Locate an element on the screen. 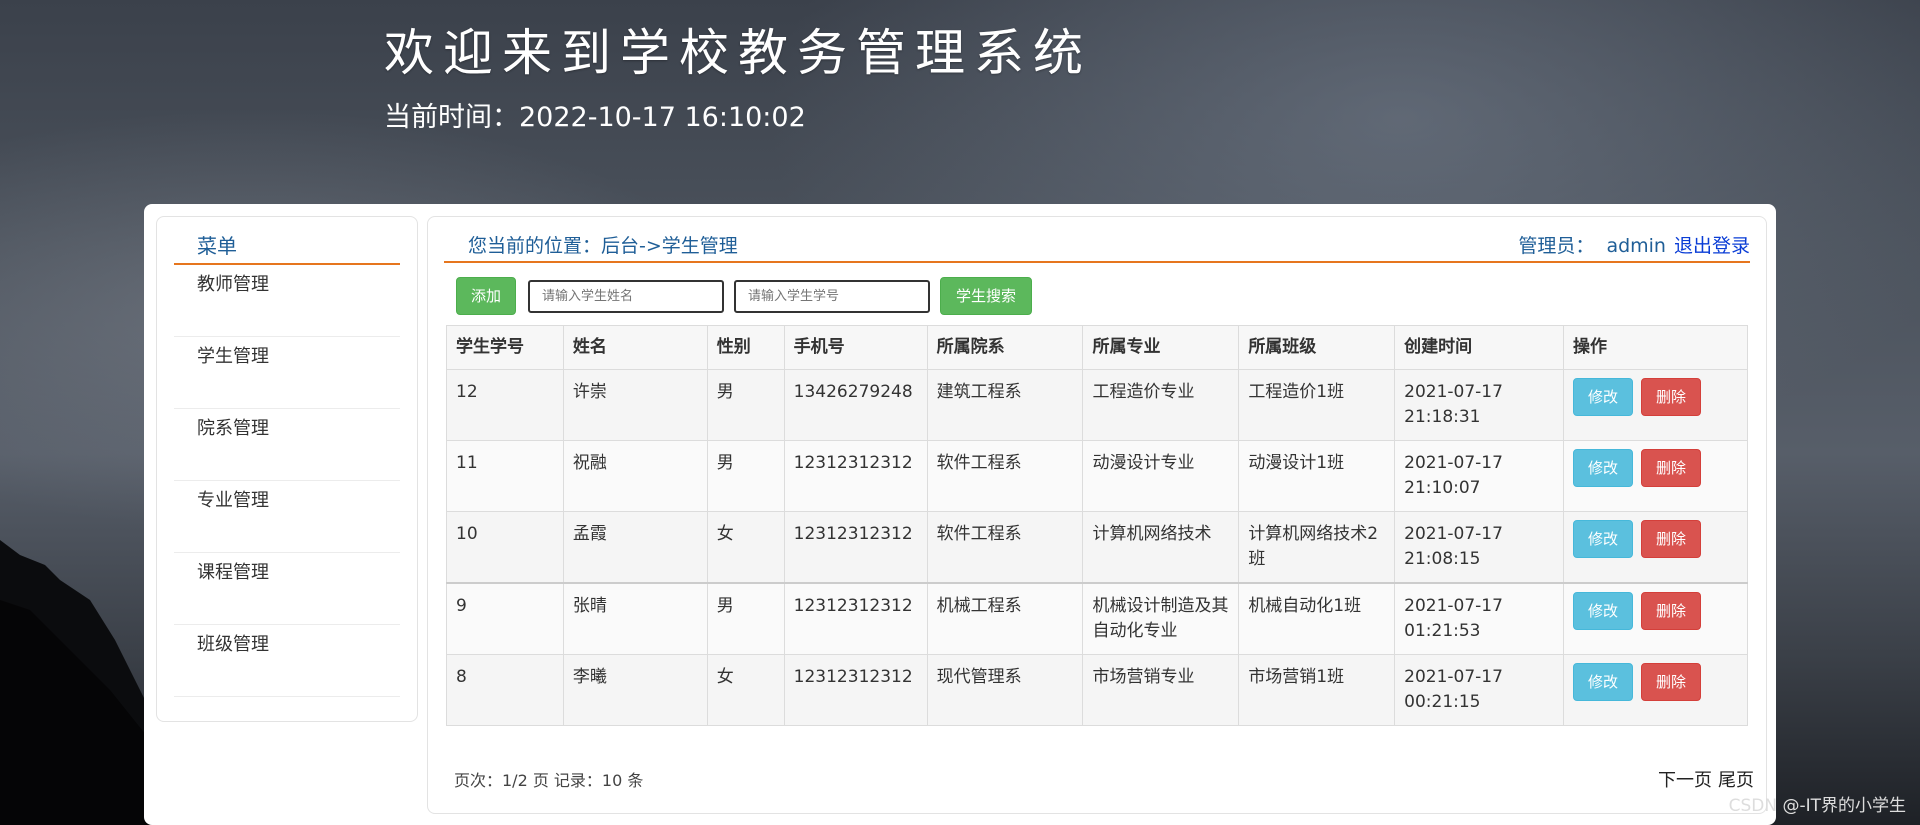 The image size is (1920, 825). cell-phone: 13426279248 is located at coordinates (855, 405).